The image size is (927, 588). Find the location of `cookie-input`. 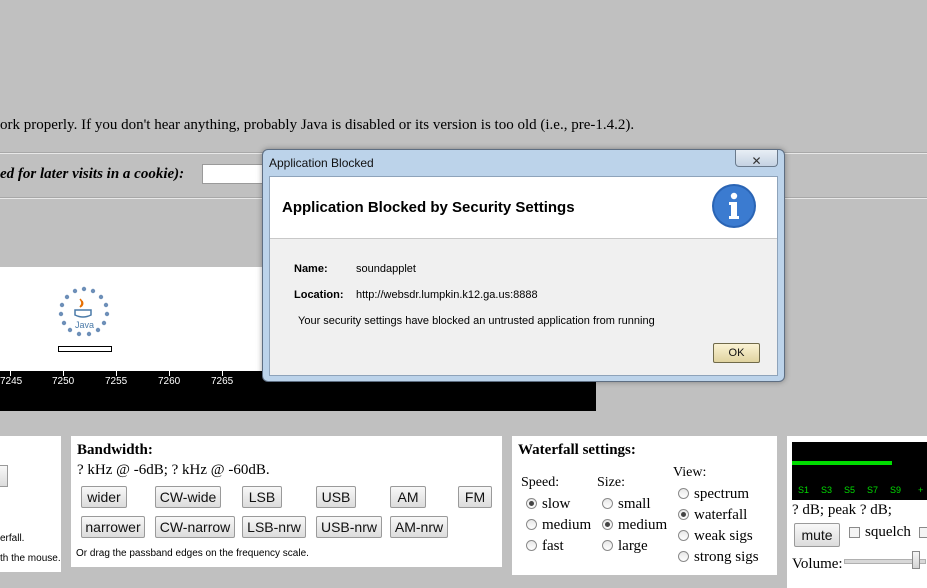

cookie-input is located at coordinates (233, 174).